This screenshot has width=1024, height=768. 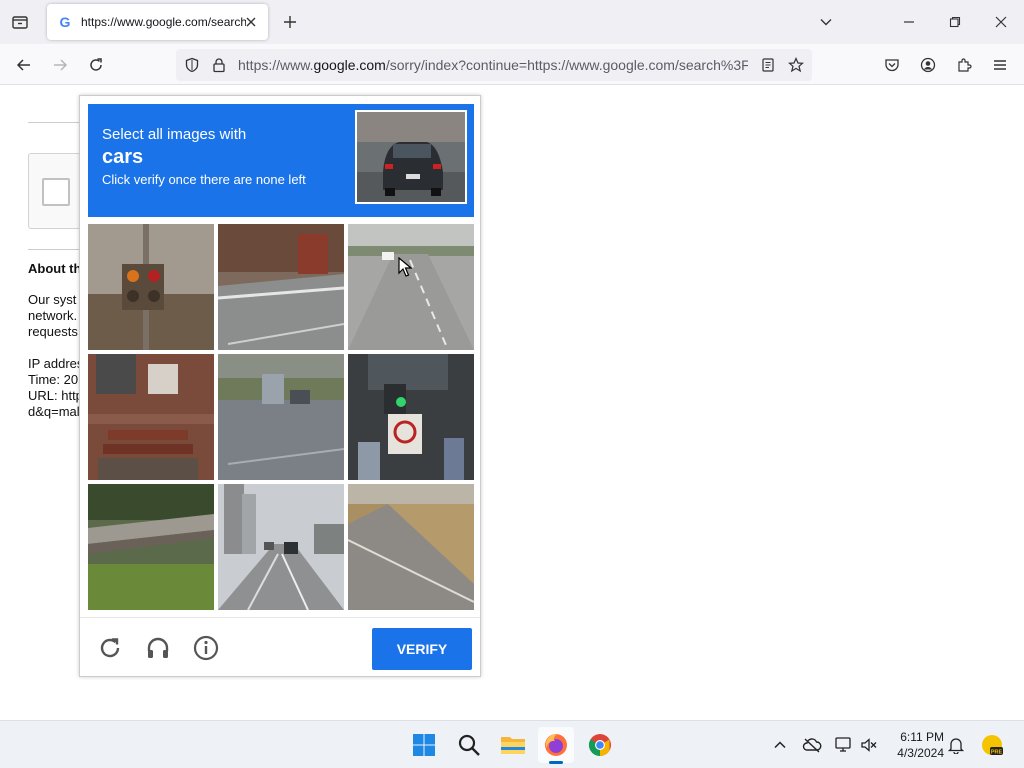 I want to click on taskbar: 6:11 PM 4/3/2024 PRE, so click(x=512, y=744).